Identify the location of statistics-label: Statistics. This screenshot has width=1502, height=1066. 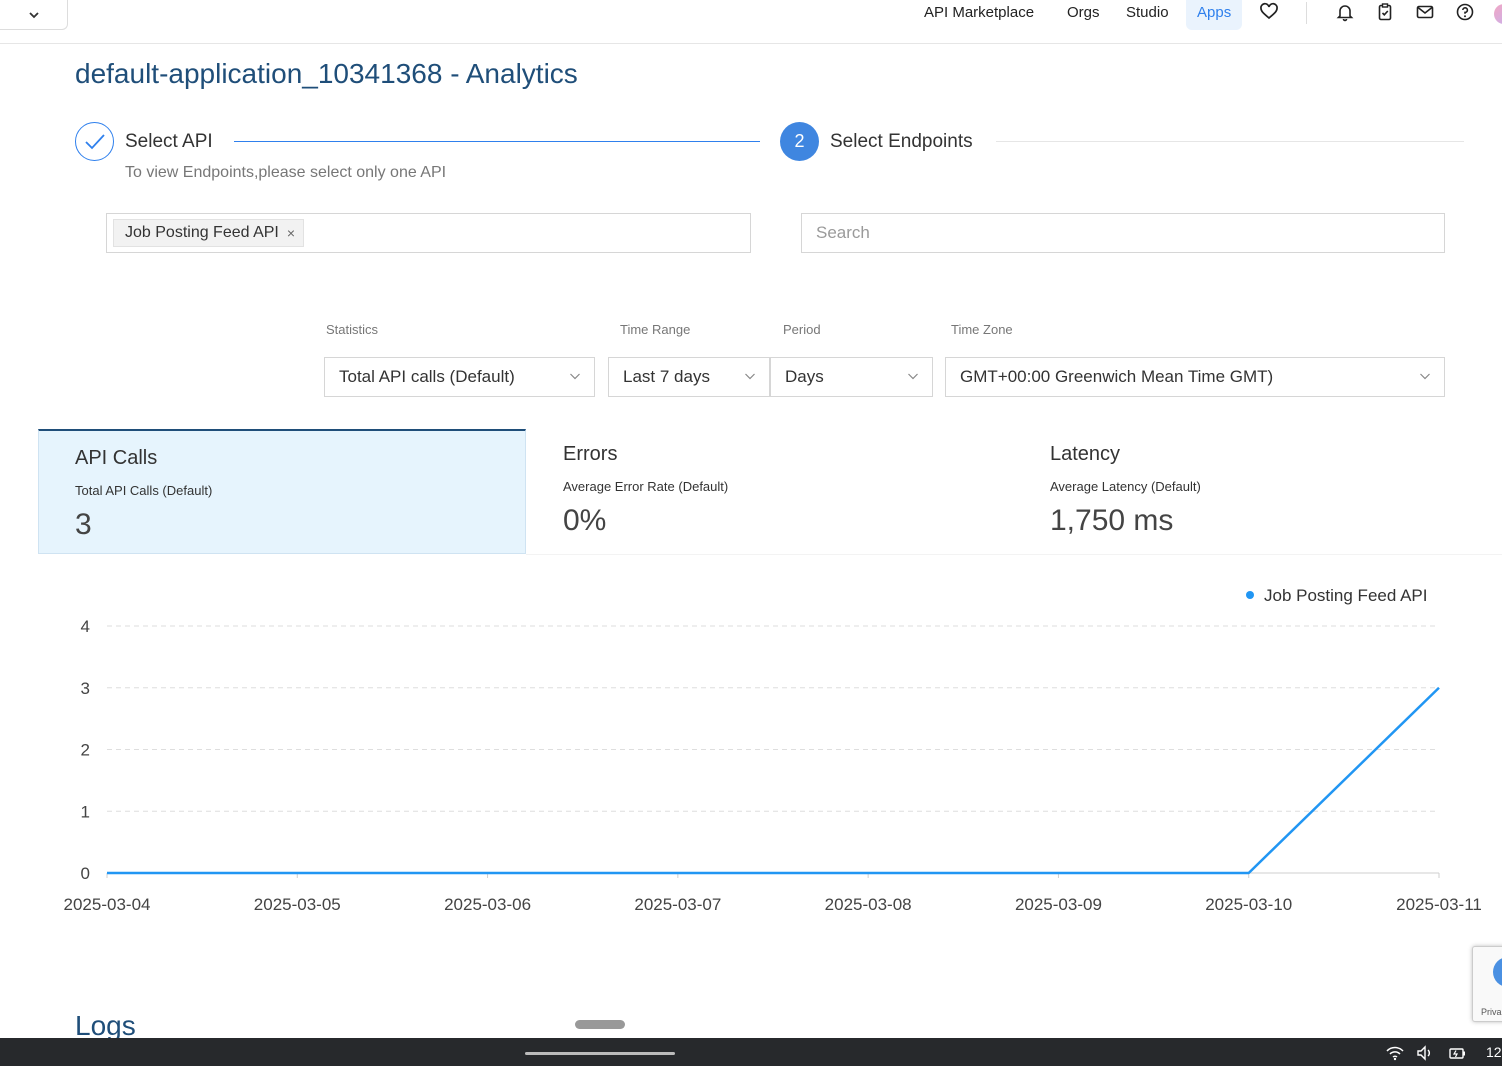
(352, 329).